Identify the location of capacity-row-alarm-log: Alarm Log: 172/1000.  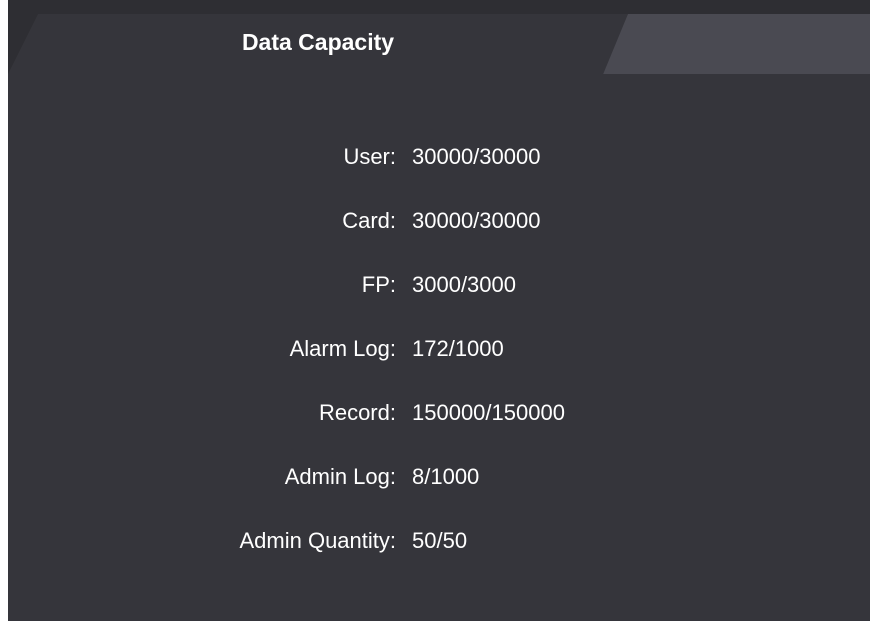
(439, 358).